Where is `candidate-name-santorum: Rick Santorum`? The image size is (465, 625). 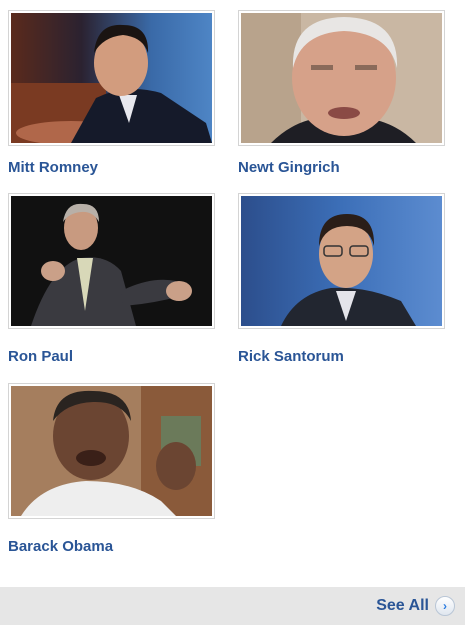
candidate-name-santorum: Rick Santorum is located at coordinates (291, 356).